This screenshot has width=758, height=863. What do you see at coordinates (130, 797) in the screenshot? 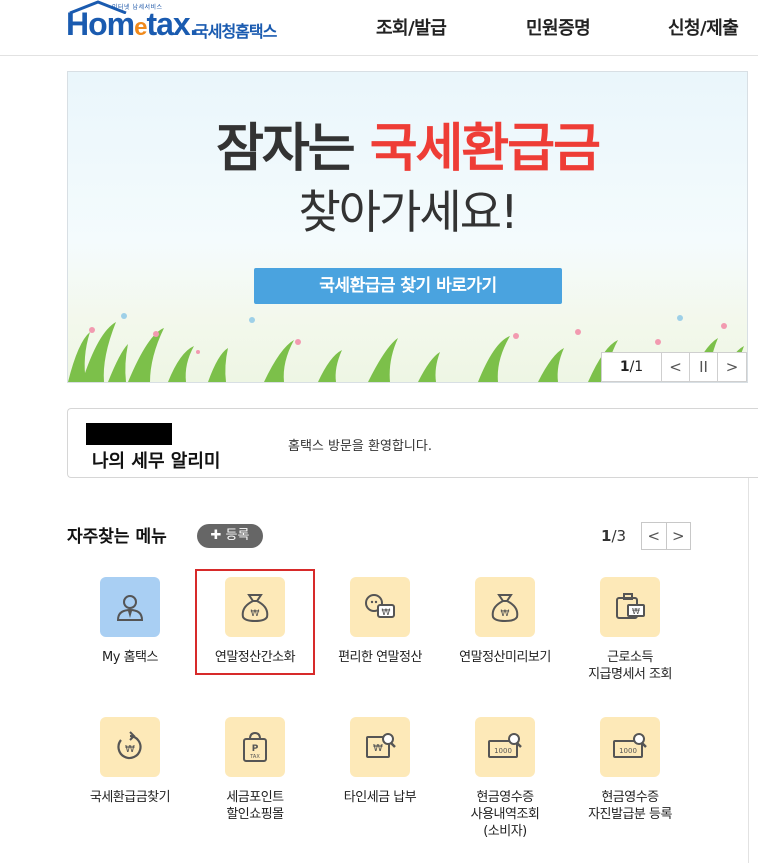
I see `menu-item-label: 국세환급금찾기` at bounding box center [130, 797].